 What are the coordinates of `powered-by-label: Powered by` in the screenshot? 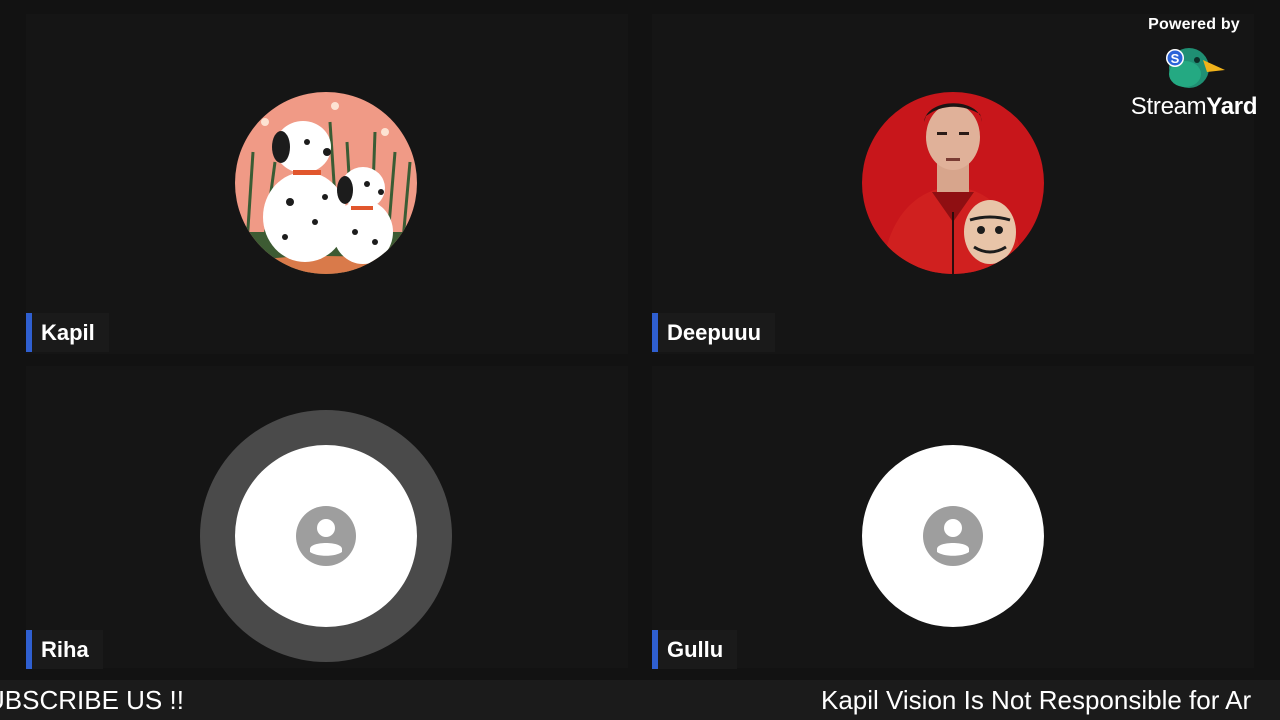 It's located at (1194, 24).